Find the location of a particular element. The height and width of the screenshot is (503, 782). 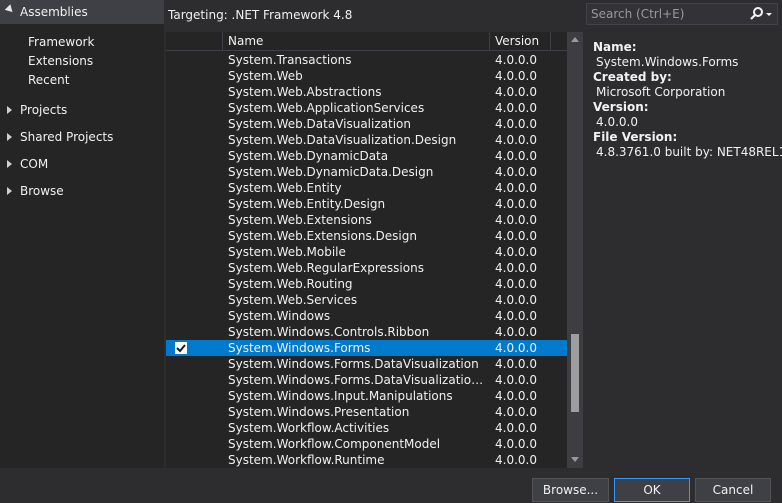

table-row: System.Windows.Controls.Ribbon 4.0.0.0 is located at coordinates (366, 332).